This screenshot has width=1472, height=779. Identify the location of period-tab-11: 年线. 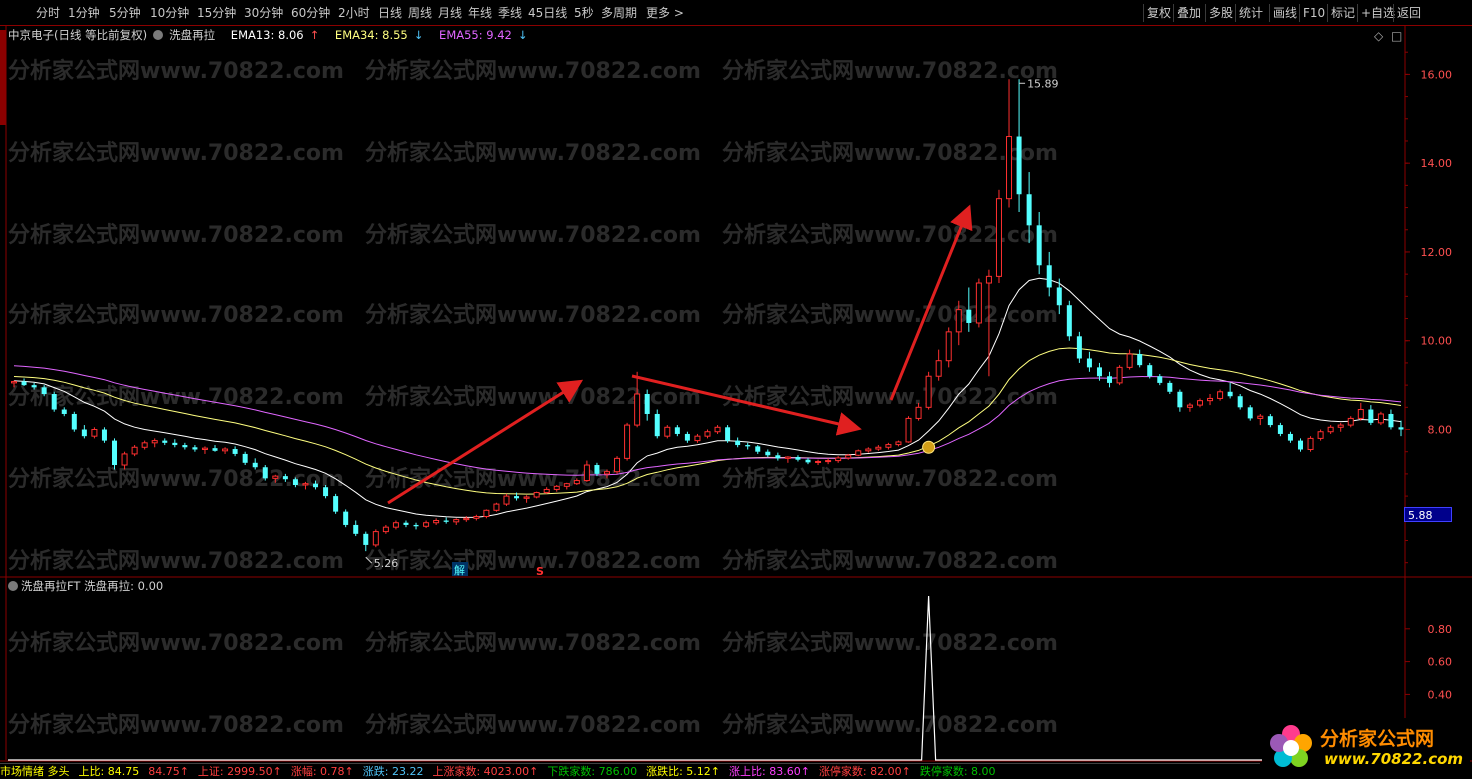
(480, 13).